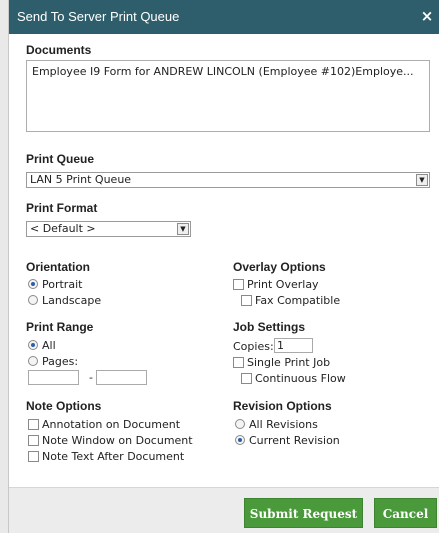  I want to click on annotation-on-document-option: Annotation on Document, so click(104, 424).